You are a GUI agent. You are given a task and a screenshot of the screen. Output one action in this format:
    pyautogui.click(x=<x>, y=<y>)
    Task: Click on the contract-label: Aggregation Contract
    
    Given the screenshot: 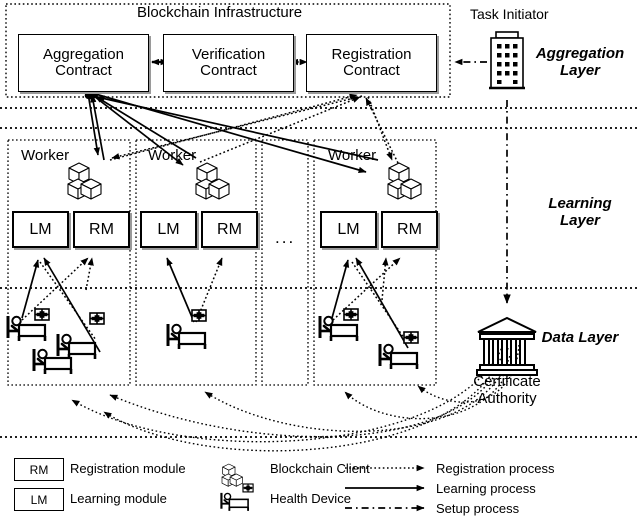 What is the action you would take?
    pyautogui.click(x=83, y=62)
    